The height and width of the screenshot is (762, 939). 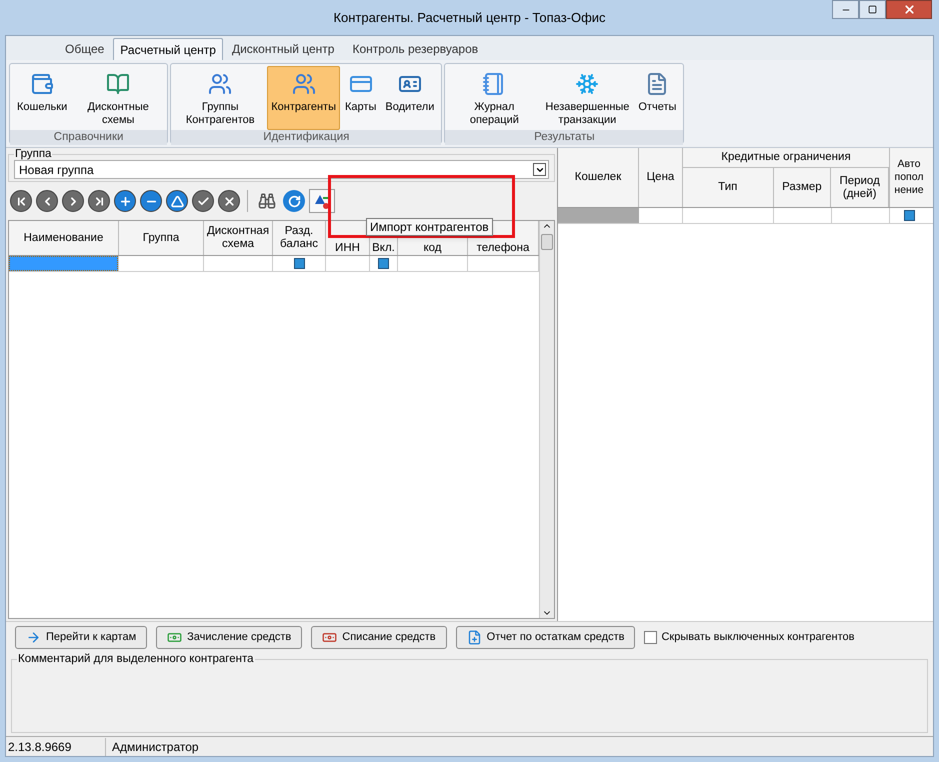 I want to click on last-record-icon, so click(x=99, y=201).